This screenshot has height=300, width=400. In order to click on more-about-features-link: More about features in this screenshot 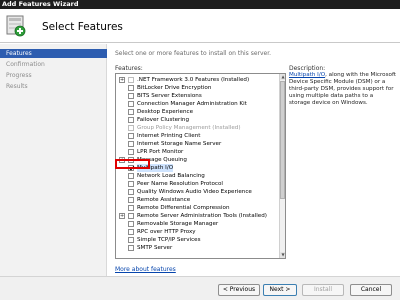, I will do `click(145, 269)`.